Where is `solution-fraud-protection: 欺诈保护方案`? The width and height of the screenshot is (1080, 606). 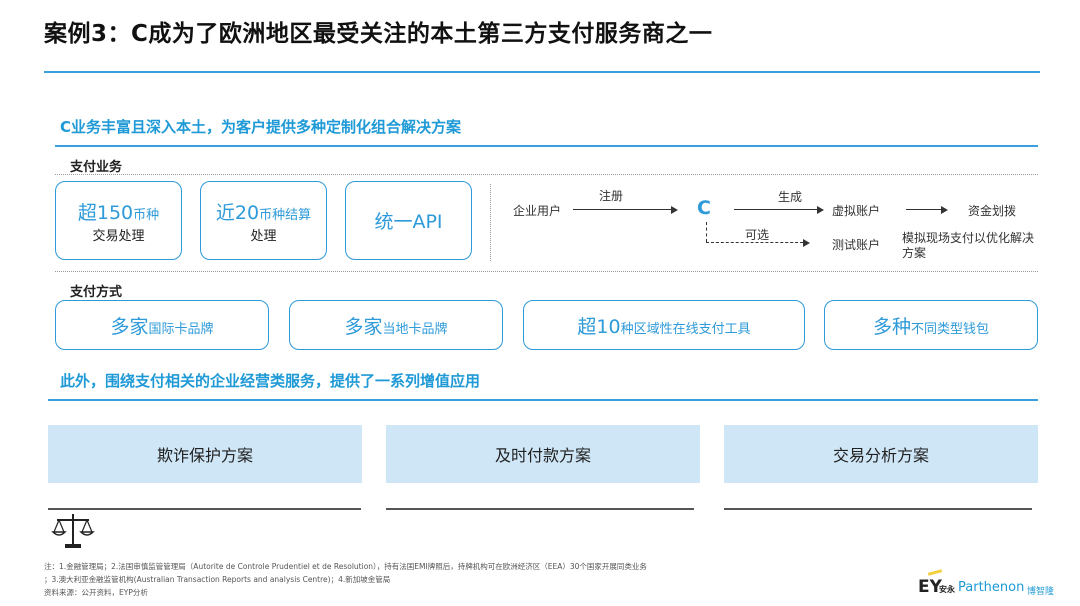 solution-fraud-protection: 欺诈保护方案 is located at coordinates (205, 454).